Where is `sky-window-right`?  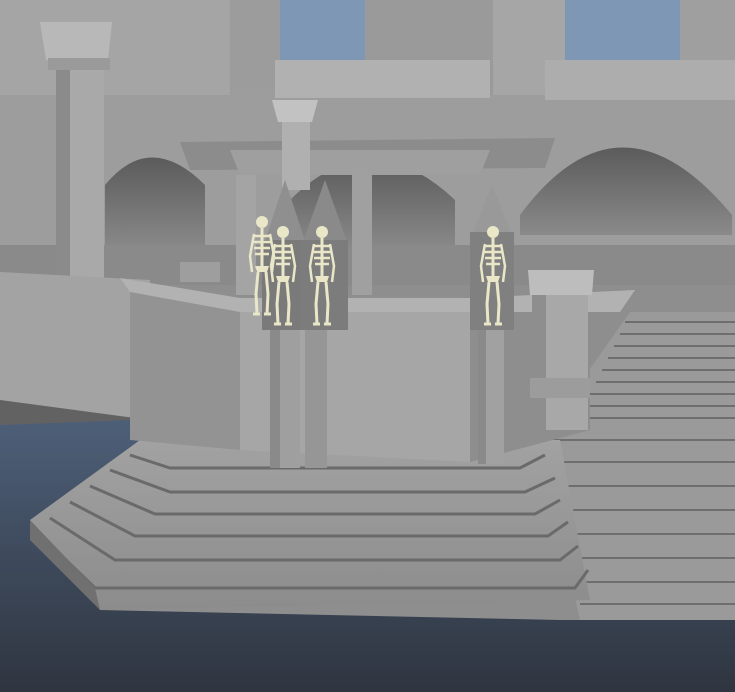 sky-window-right is located at coordinates (621, 30).